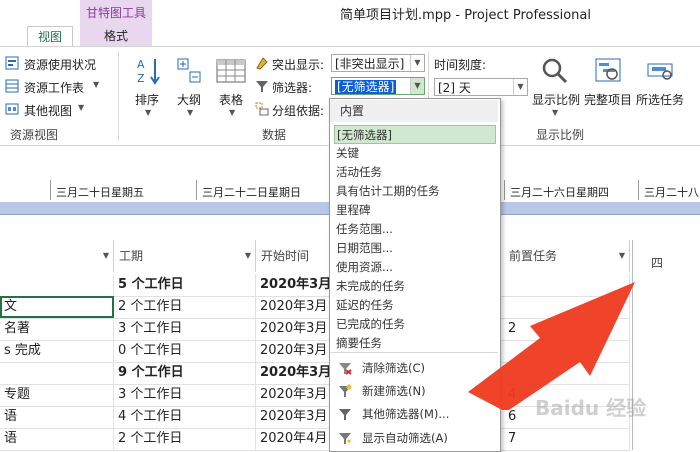 The height and width of the screenshot is (452, 700). Describe the element at coordinates (116, 36) in the screenshot. I see `tab-format: 格式` at that location.